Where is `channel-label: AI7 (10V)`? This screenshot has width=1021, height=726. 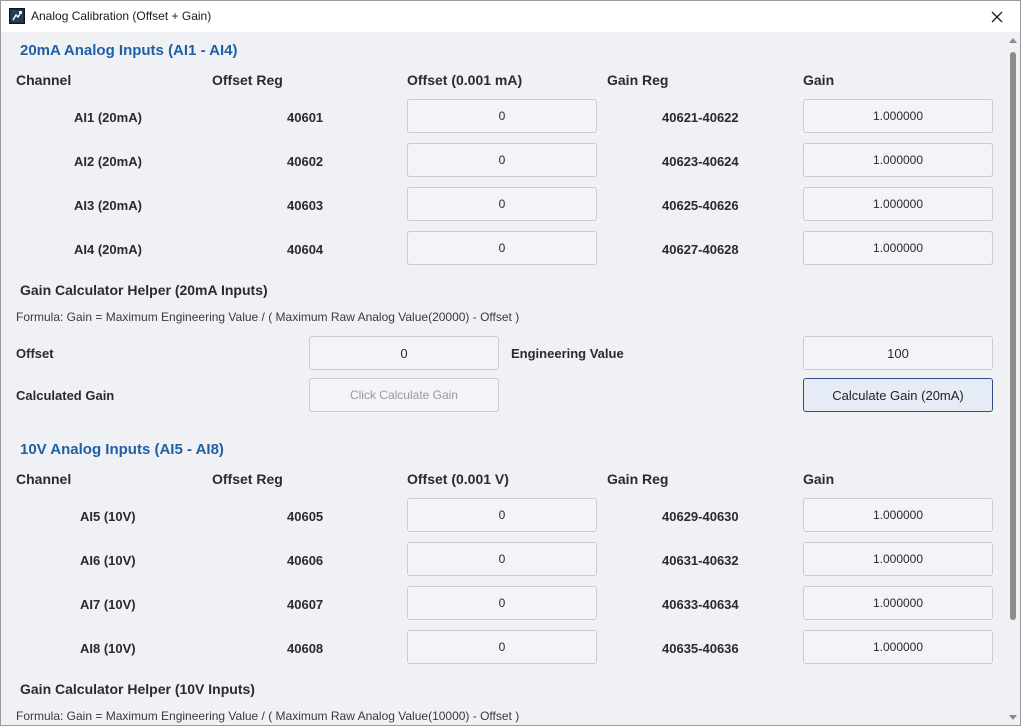
channel-label: AI7 (10V) is located at coordinates (108, 604).